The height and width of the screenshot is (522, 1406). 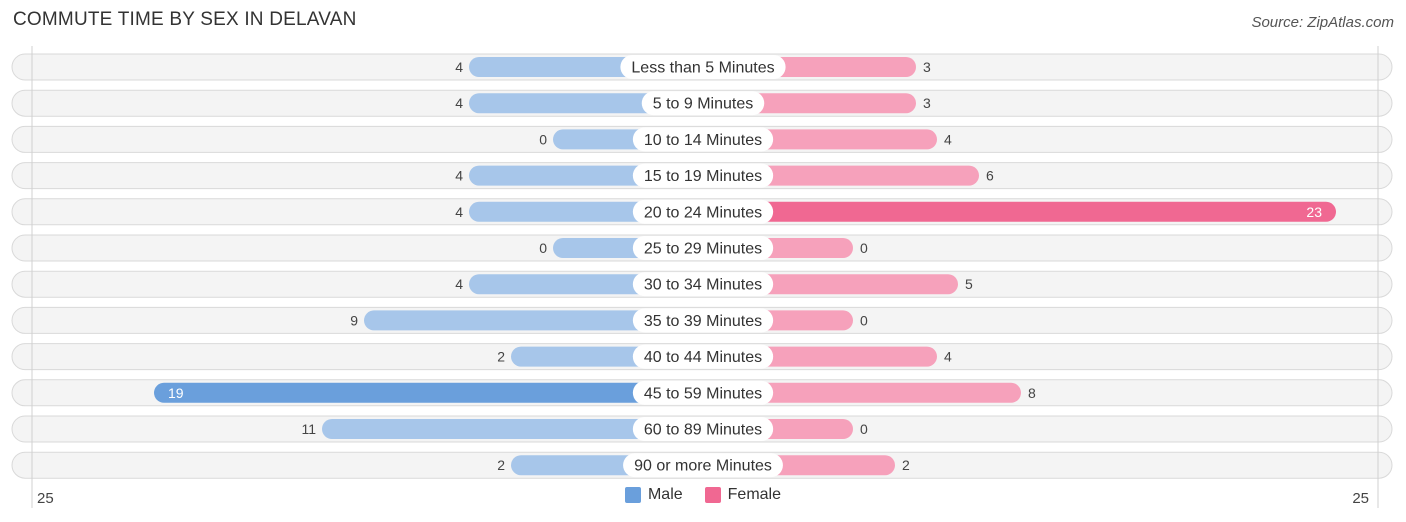 What do you see at coordinates (632, 495) in the screenshot?
I see `legend-swatch-male` at bounding box center [632, 495].